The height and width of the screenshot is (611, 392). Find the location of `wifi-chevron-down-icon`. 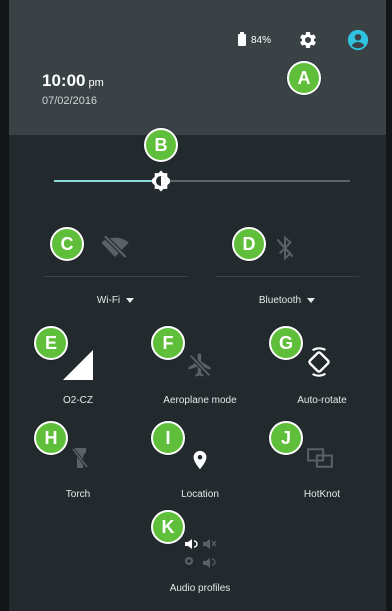

wifi-chevron-down-icon is located at coordinates (130, 300).